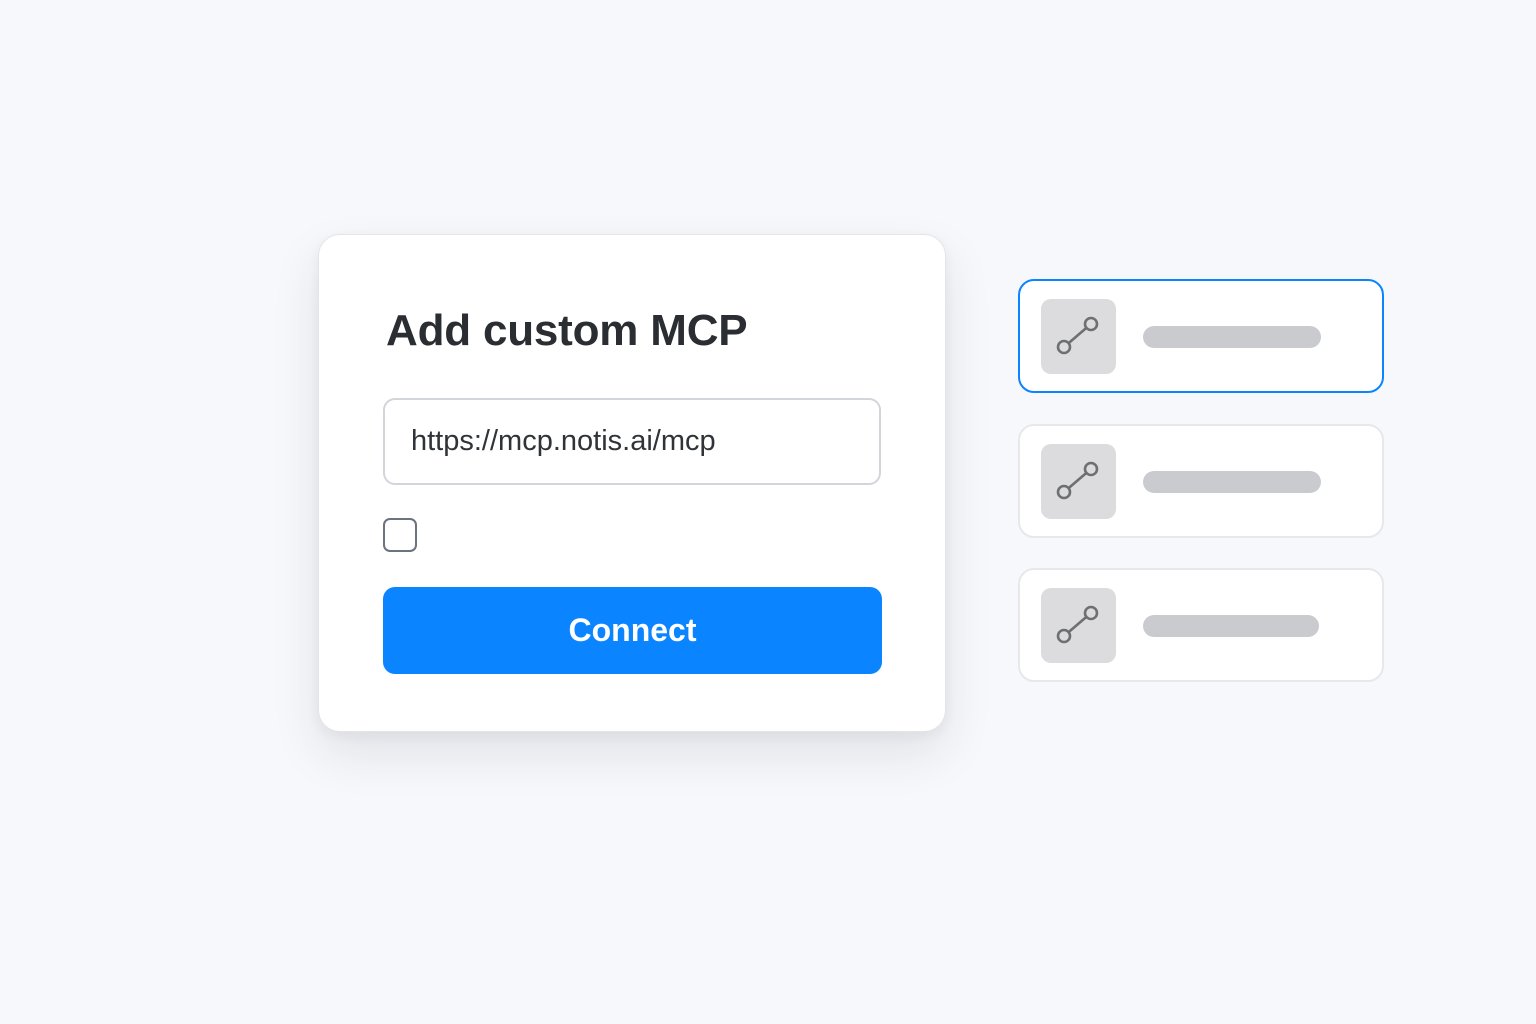 This screenshot has height=1024, width=1536. Describe the element at coordinates (567, 330) in the screenshot. I see `dialog-title: Add custom MCP` at that location.